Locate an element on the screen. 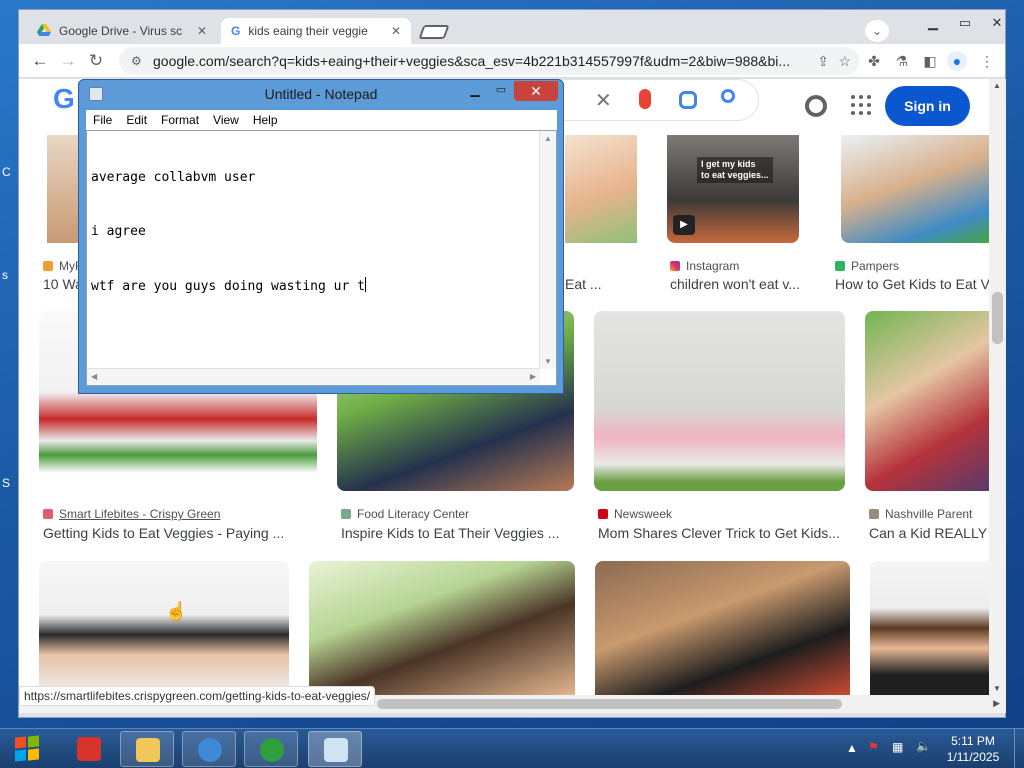 The image size is (1024, 768). result-title: Can a Kid REALLY L is located at coordinates (929, 533).